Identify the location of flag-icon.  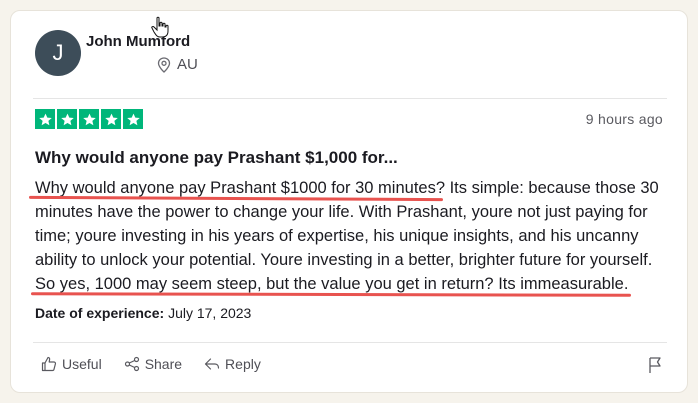
(655, 365).